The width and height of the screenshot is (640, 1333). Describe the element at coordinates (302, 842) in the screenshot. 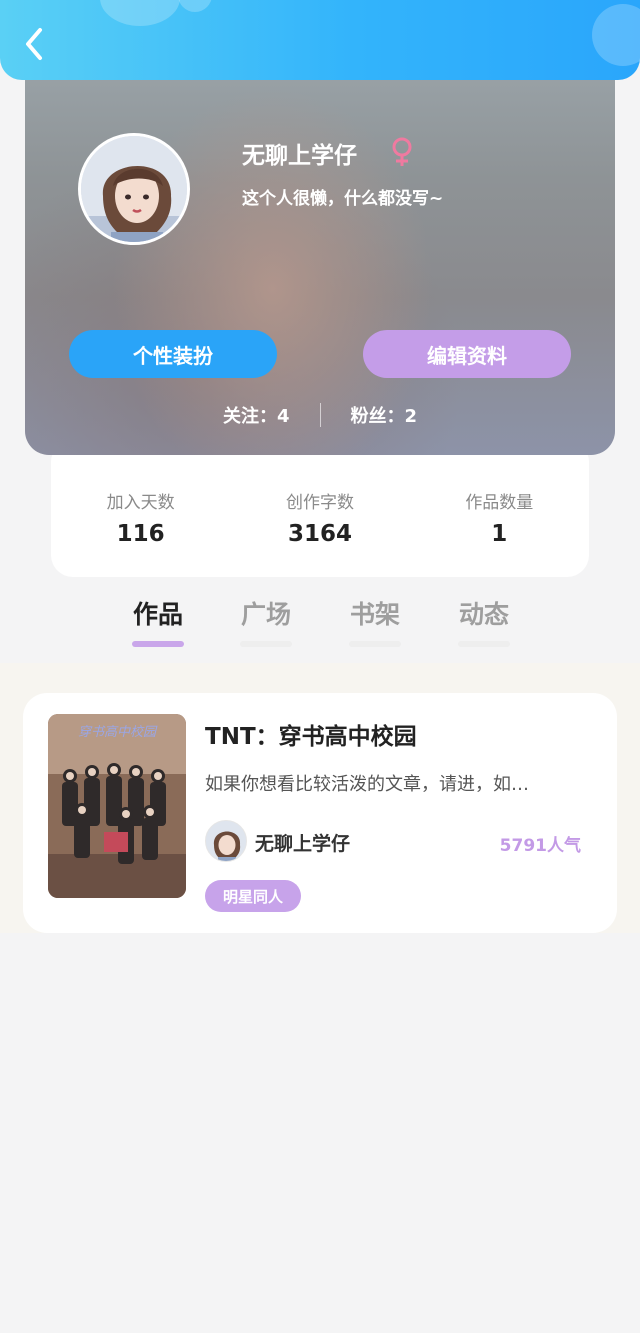

I see `author-name: 无聊上学仔` at that location.